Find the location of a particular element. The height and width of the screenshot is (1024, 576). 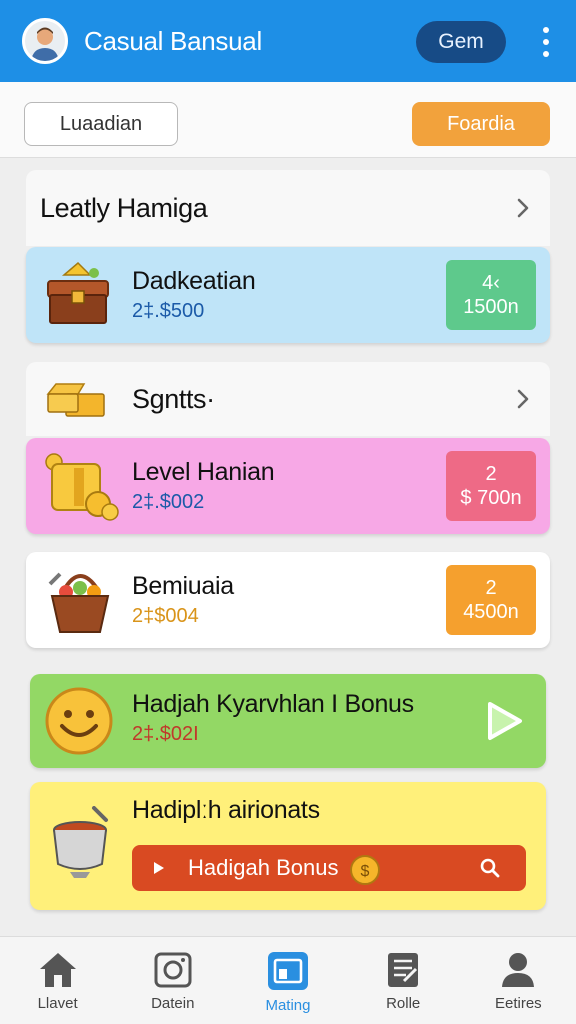

badge-bottom: $ 700n is located at coordinates (491, 498).